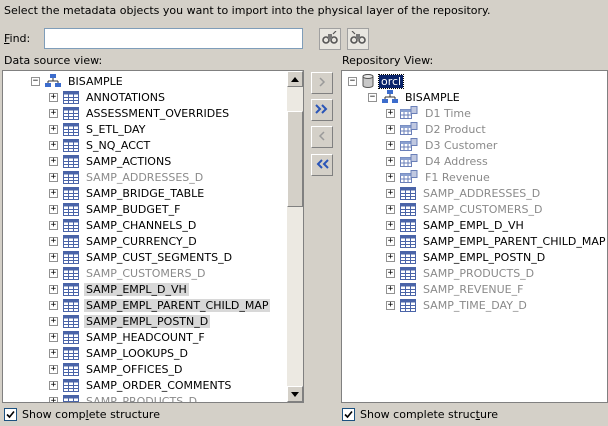  I want to click on tree-item: + SAMP_HEADCOUNT_F, so click(128, 337).